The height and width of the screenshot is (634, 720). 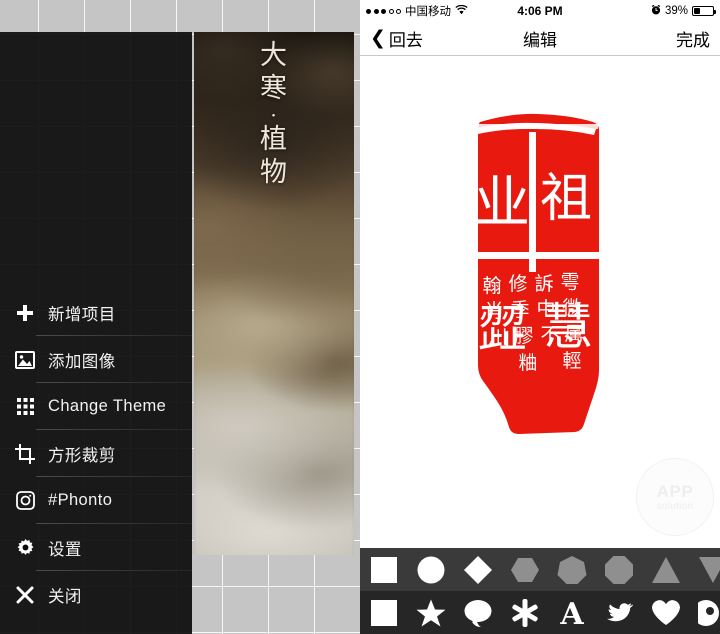 What do you see at coordinates (676, 11) in the screenshot?
I see `battery-percent-label: 39%` at bounding box center [676, 11].